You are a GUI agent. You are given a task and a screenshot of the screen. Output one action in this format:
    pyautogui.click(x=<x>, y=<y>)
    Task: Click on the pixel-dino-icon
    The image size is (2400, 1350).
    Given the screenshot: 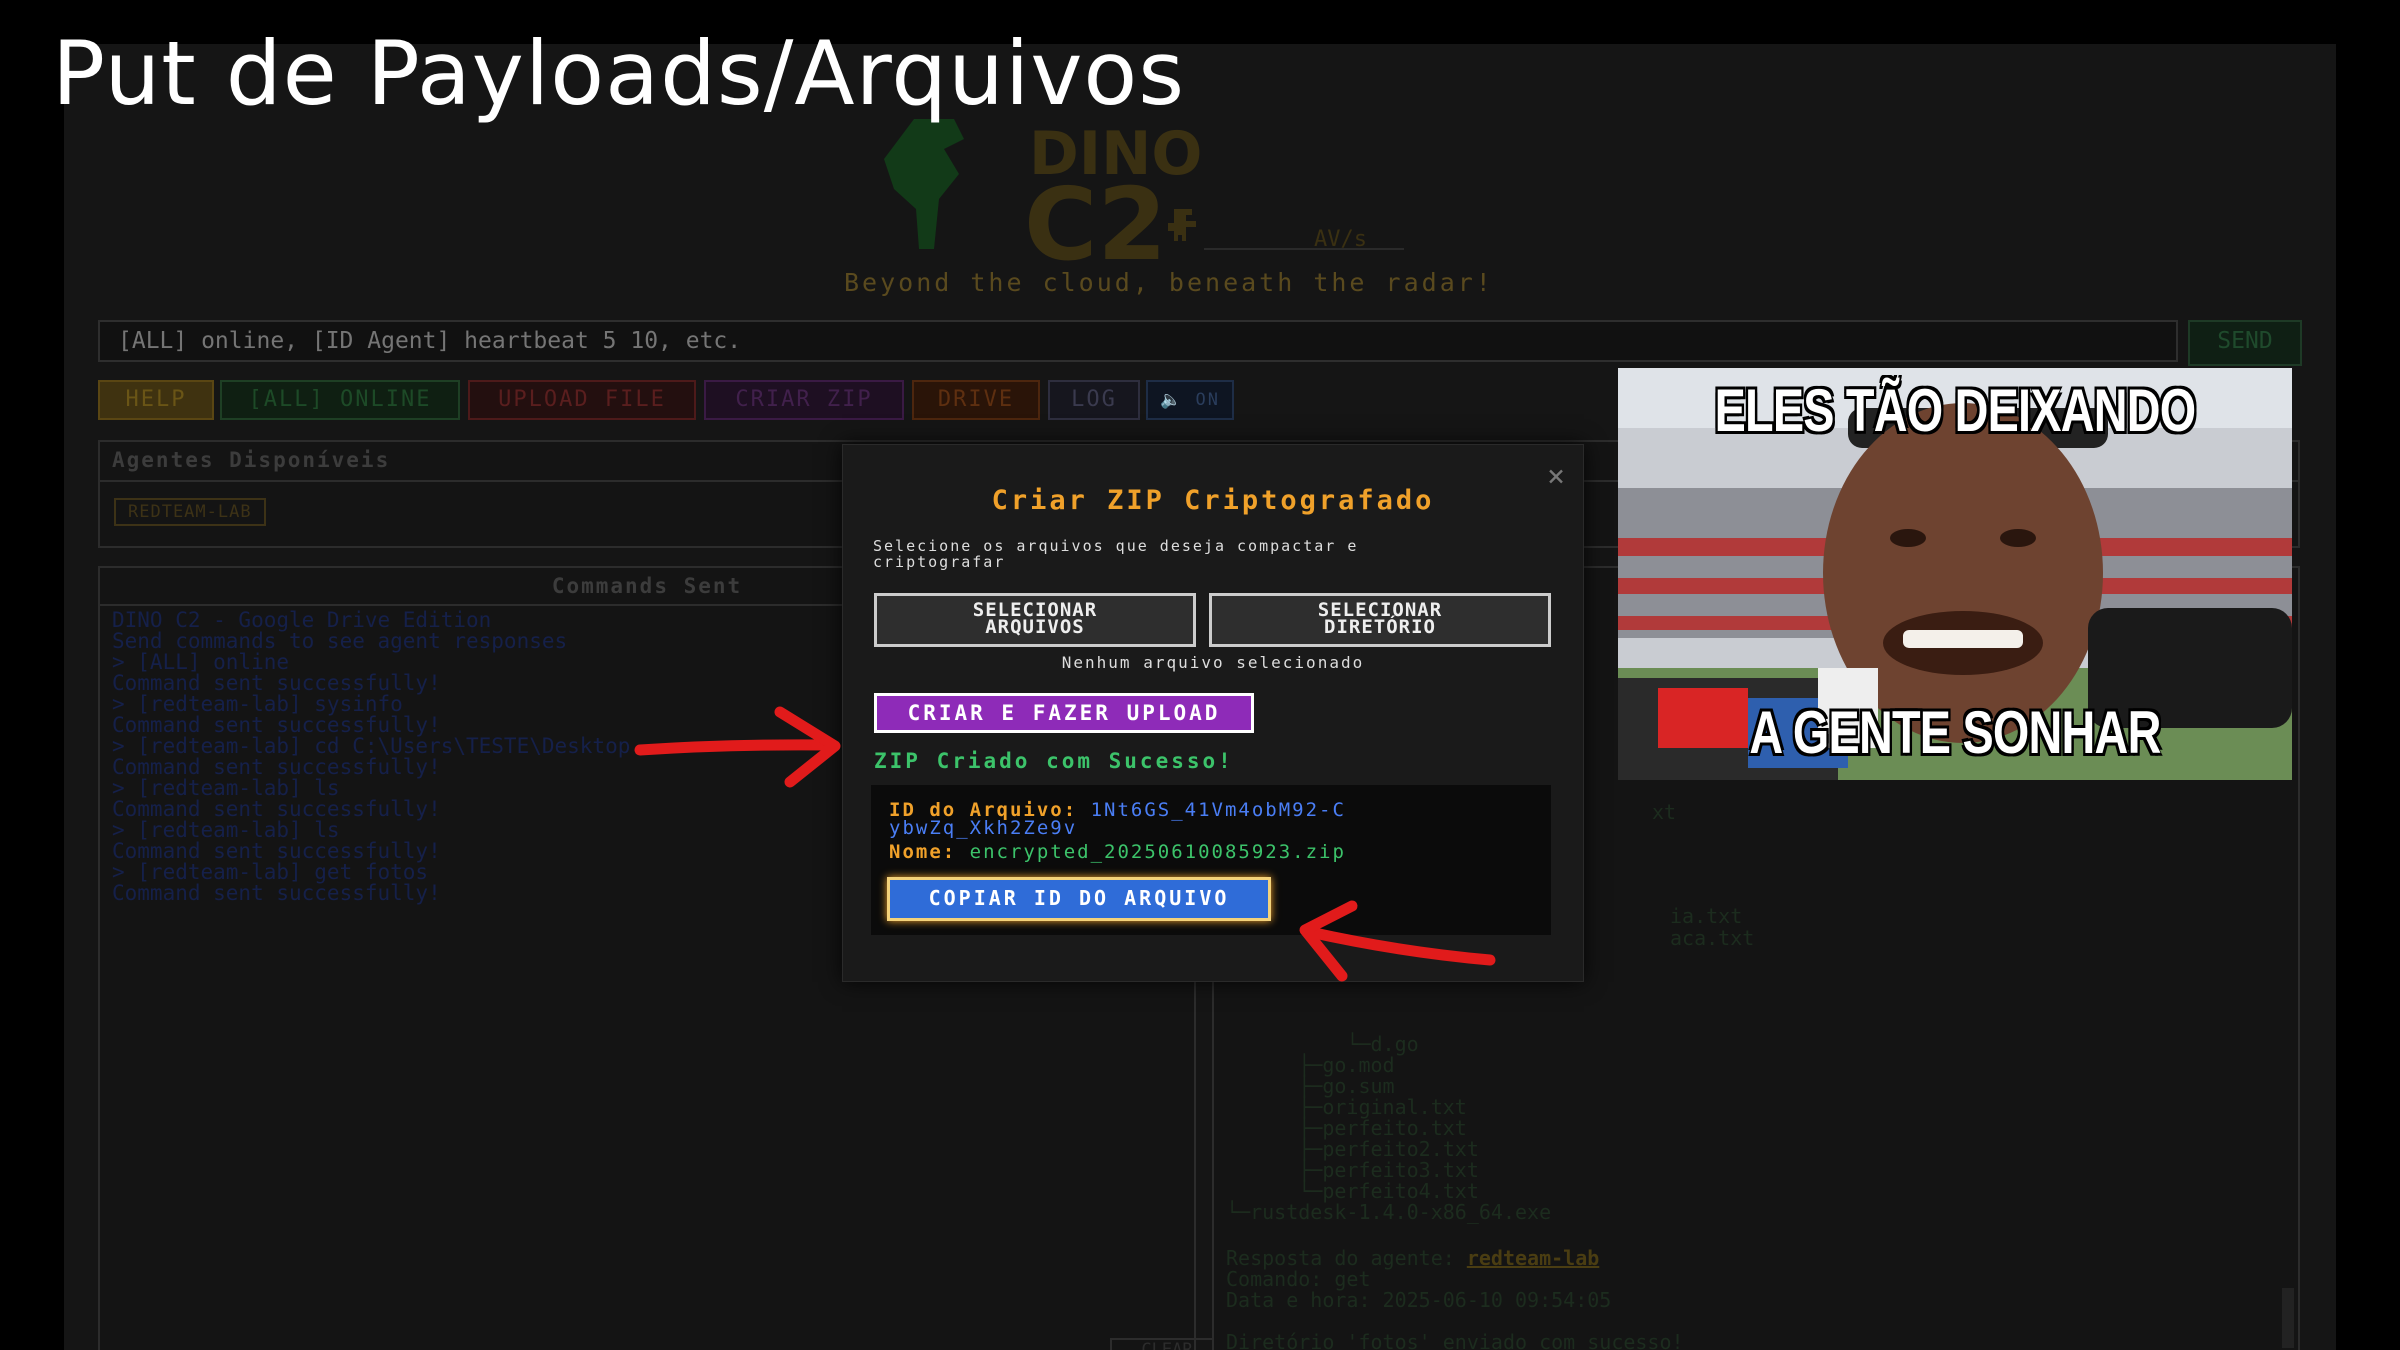 What is the action you would take?
    pyautogui.click(x=1182, y=225)
    